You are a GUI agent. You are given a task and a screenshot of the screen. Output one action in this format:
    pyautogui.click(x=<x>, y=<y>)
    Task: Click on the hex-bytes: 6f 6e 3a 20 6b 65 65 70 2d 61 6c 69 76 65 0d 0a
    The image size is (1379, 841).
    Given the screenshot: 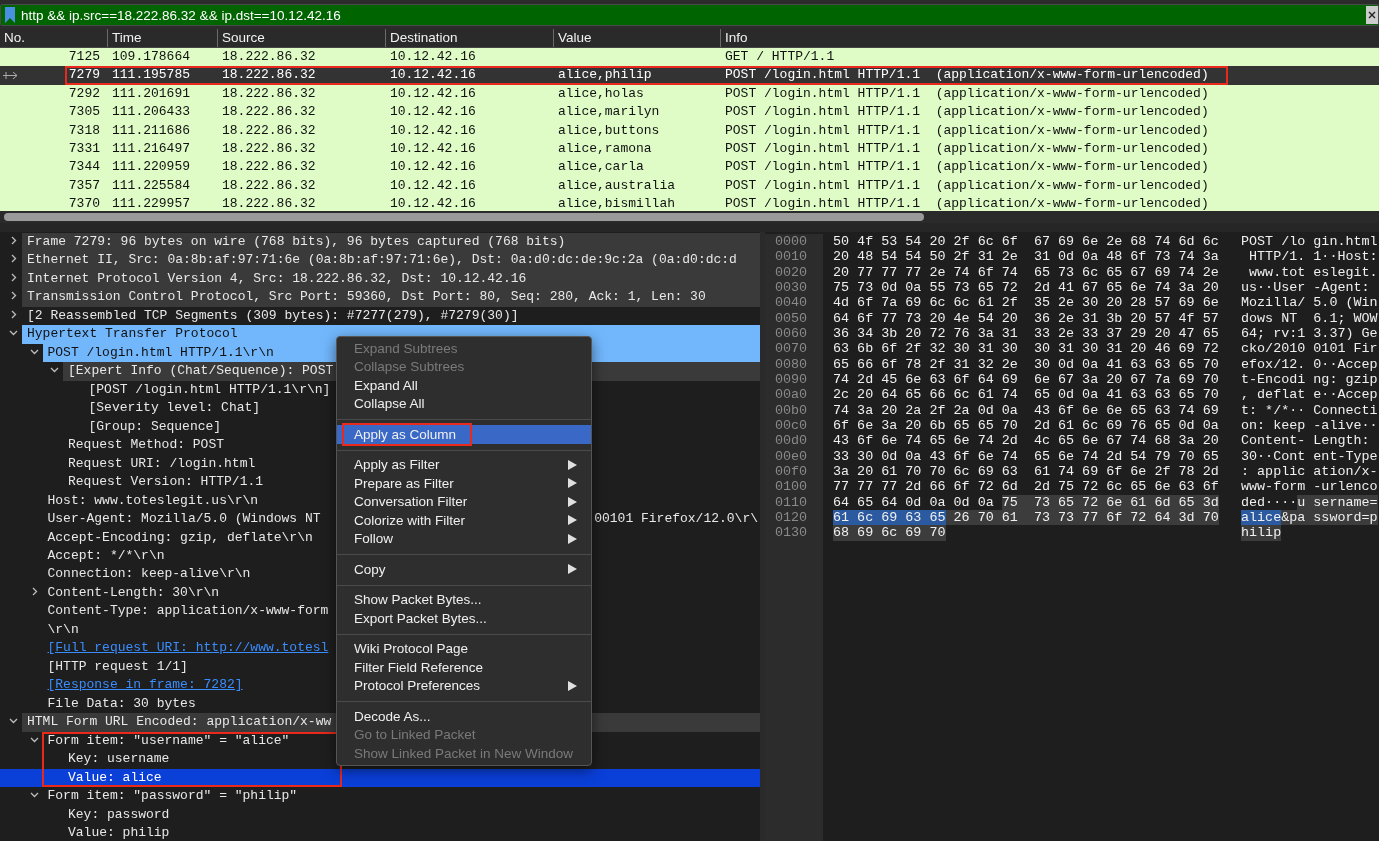 What is the action you would take?
    pyautogui.click(x=1026, y=425)
    